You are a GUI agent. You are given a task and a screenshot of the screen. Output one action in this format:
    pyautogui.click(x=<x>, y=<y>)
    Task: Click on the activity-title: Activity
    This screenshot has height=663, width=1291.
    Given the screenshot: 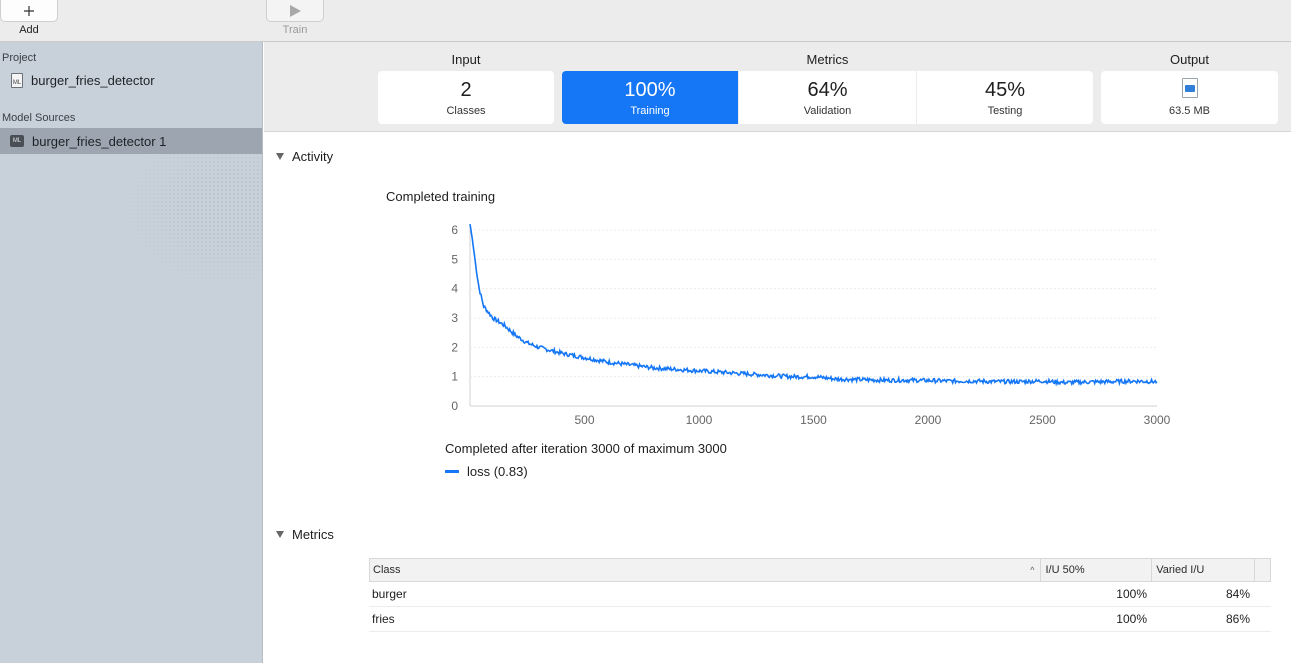 What is the action you would take?
    pyautogui.click(x=313, y=156)
    